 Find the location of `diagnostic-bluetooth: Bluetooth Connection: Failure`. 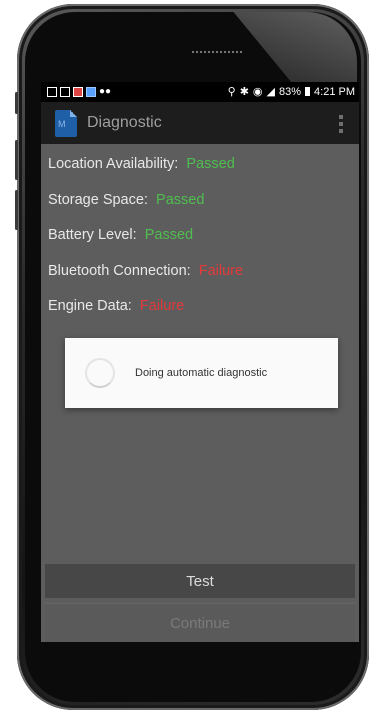

diagnostic-bluetooth: Bluetooth Connection: Failure is located at coordinates (145, 281).